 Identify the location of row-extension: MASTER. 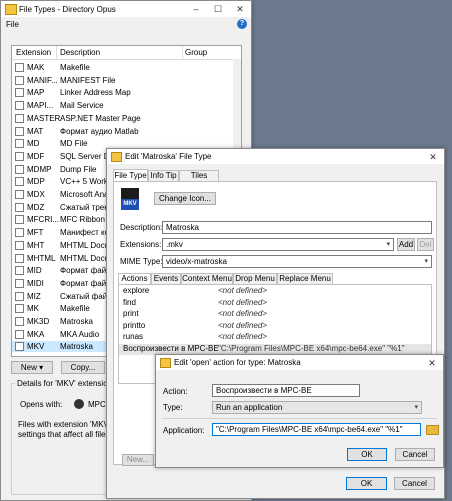
(43, 118).